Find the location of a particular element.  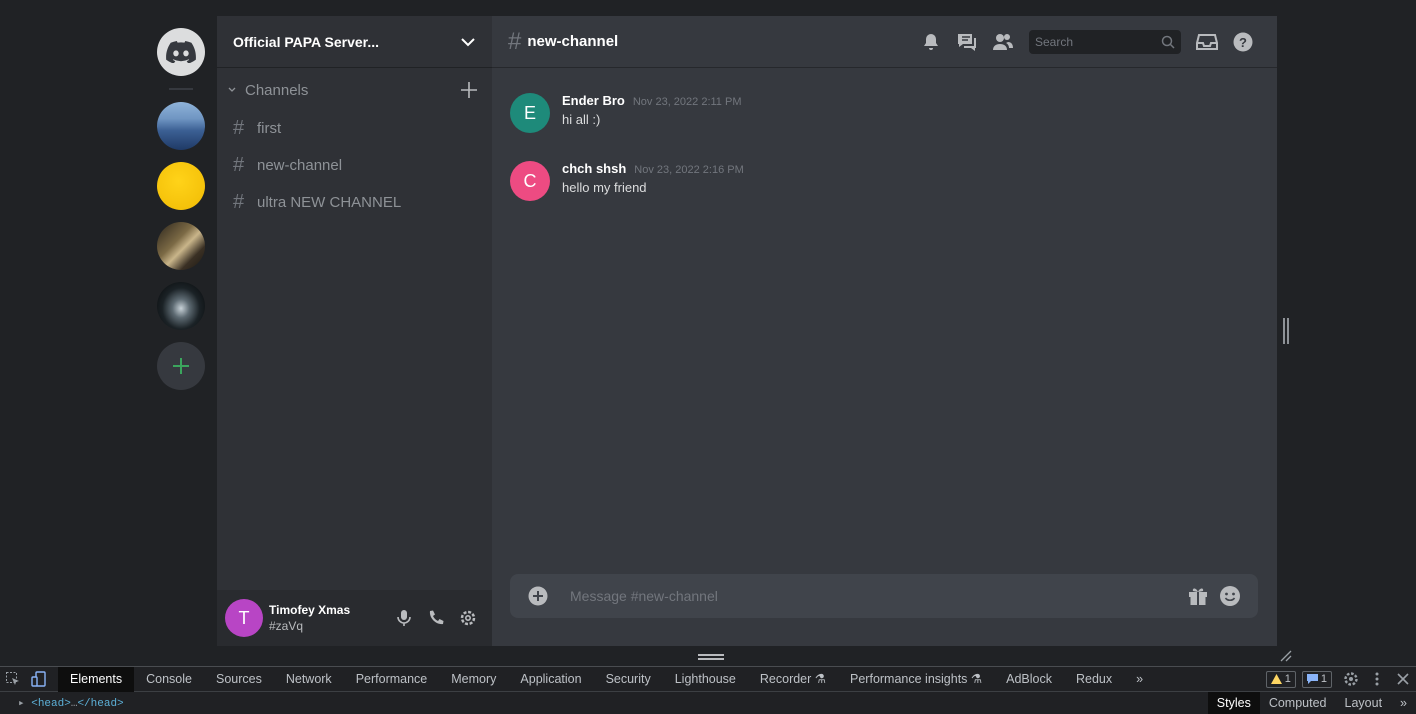

tab-performance: Performance is located at coordinates (392, 679).